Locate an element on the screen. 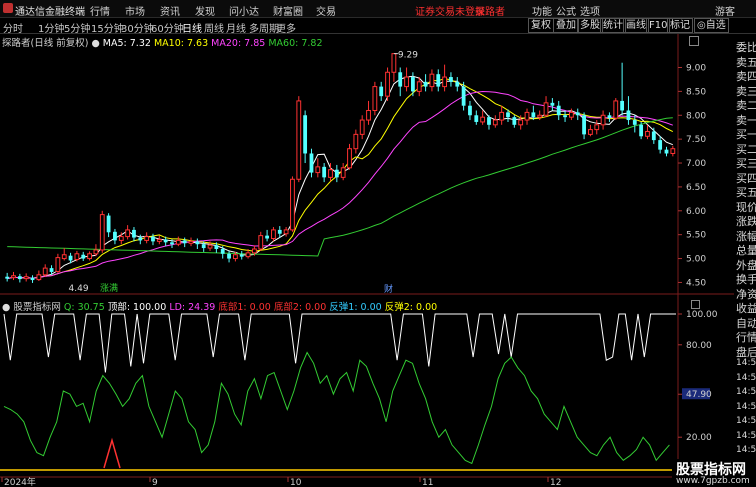  ind-tick-label: 100.00 is located at coordinates (702, 315).